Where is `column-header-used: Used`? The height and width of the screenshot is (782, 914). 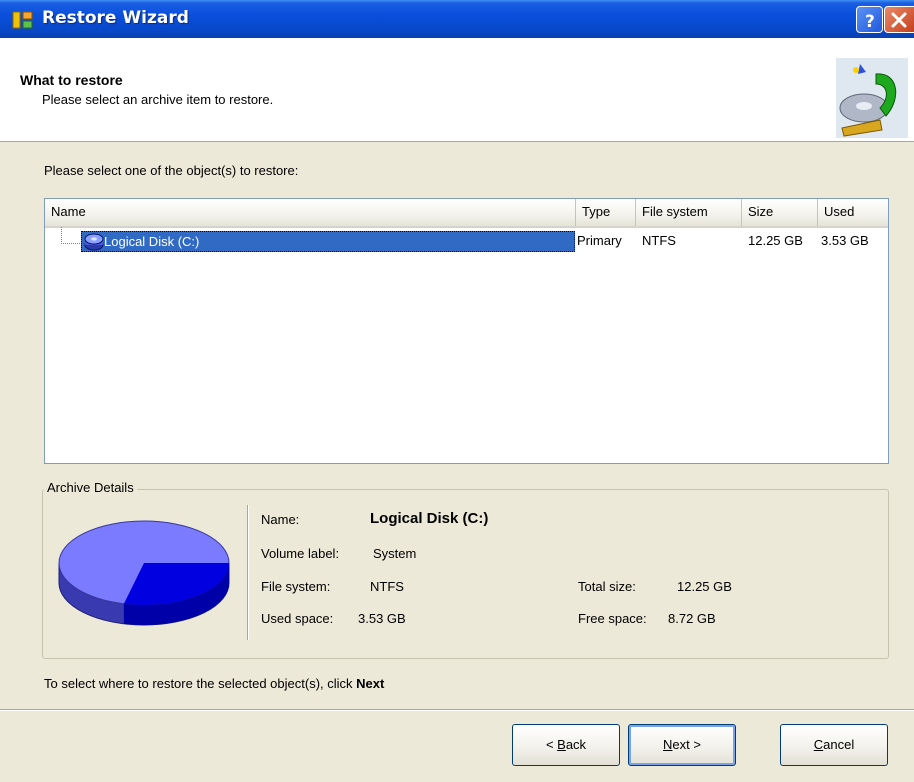
column-header-used: Used is located at coordinates (853, 212).